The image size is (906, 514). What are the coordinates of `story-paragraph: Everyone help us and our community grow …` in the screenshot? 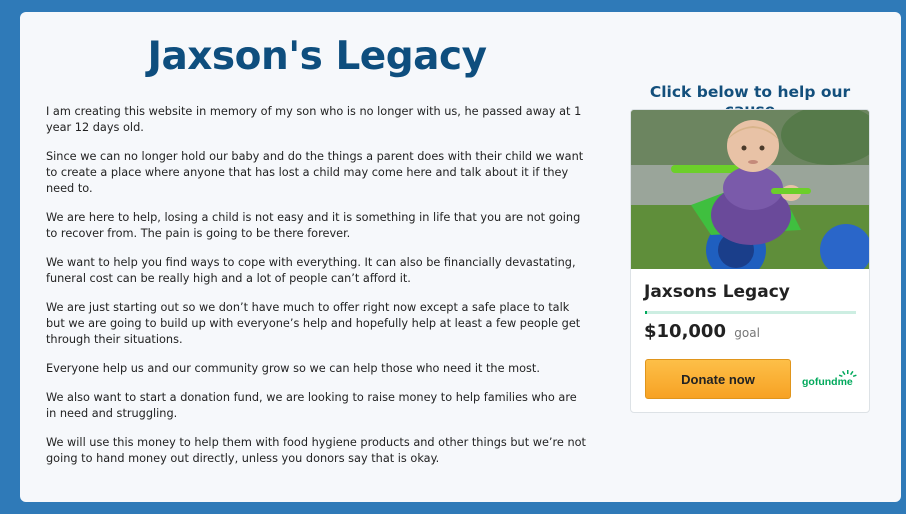 It's located at (293, 368).